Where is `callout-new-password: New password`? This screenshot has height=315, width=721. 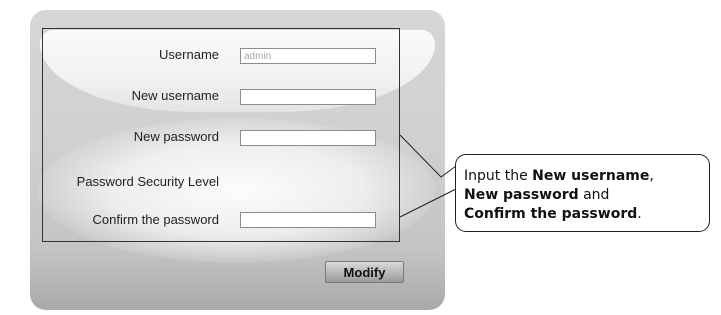
callout-new-password: New password is located at coordinates (521, 195).